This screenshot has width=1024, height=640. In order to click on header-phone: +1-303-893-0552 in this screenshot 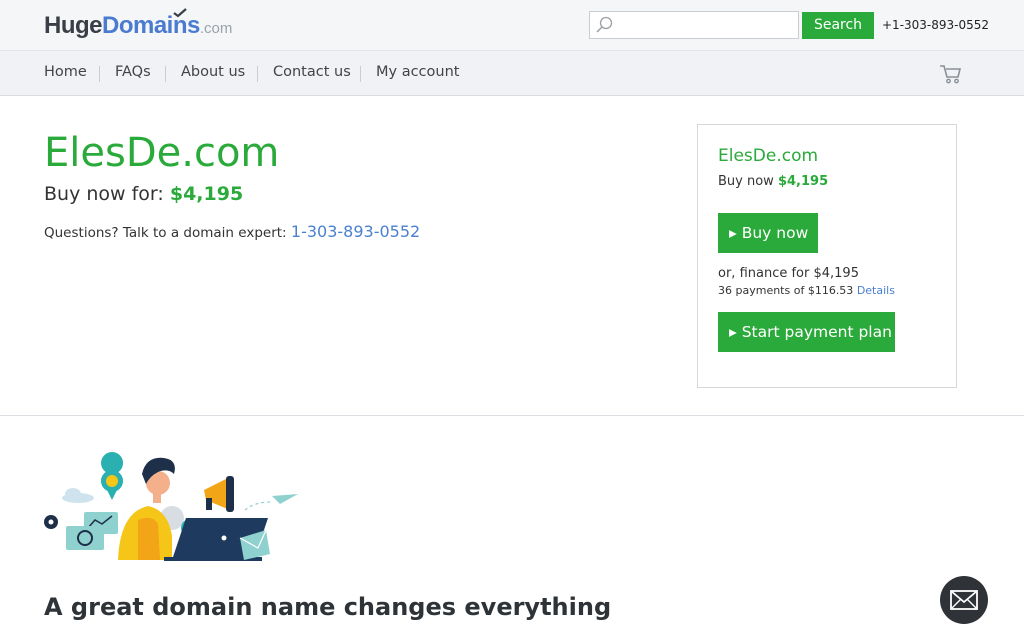, I will do `click(935, 25)`.